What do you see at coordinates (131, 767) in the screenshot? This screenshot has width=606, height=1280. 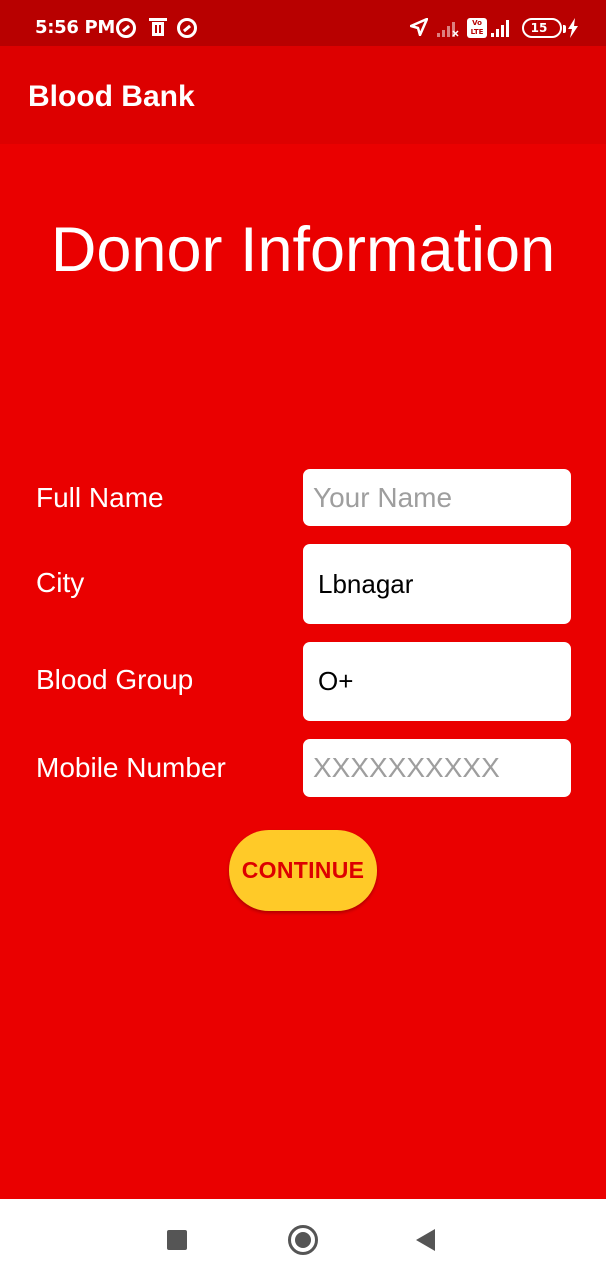 I see `mobile-number-label: Mobile Number` at bounding box center [131, 767].